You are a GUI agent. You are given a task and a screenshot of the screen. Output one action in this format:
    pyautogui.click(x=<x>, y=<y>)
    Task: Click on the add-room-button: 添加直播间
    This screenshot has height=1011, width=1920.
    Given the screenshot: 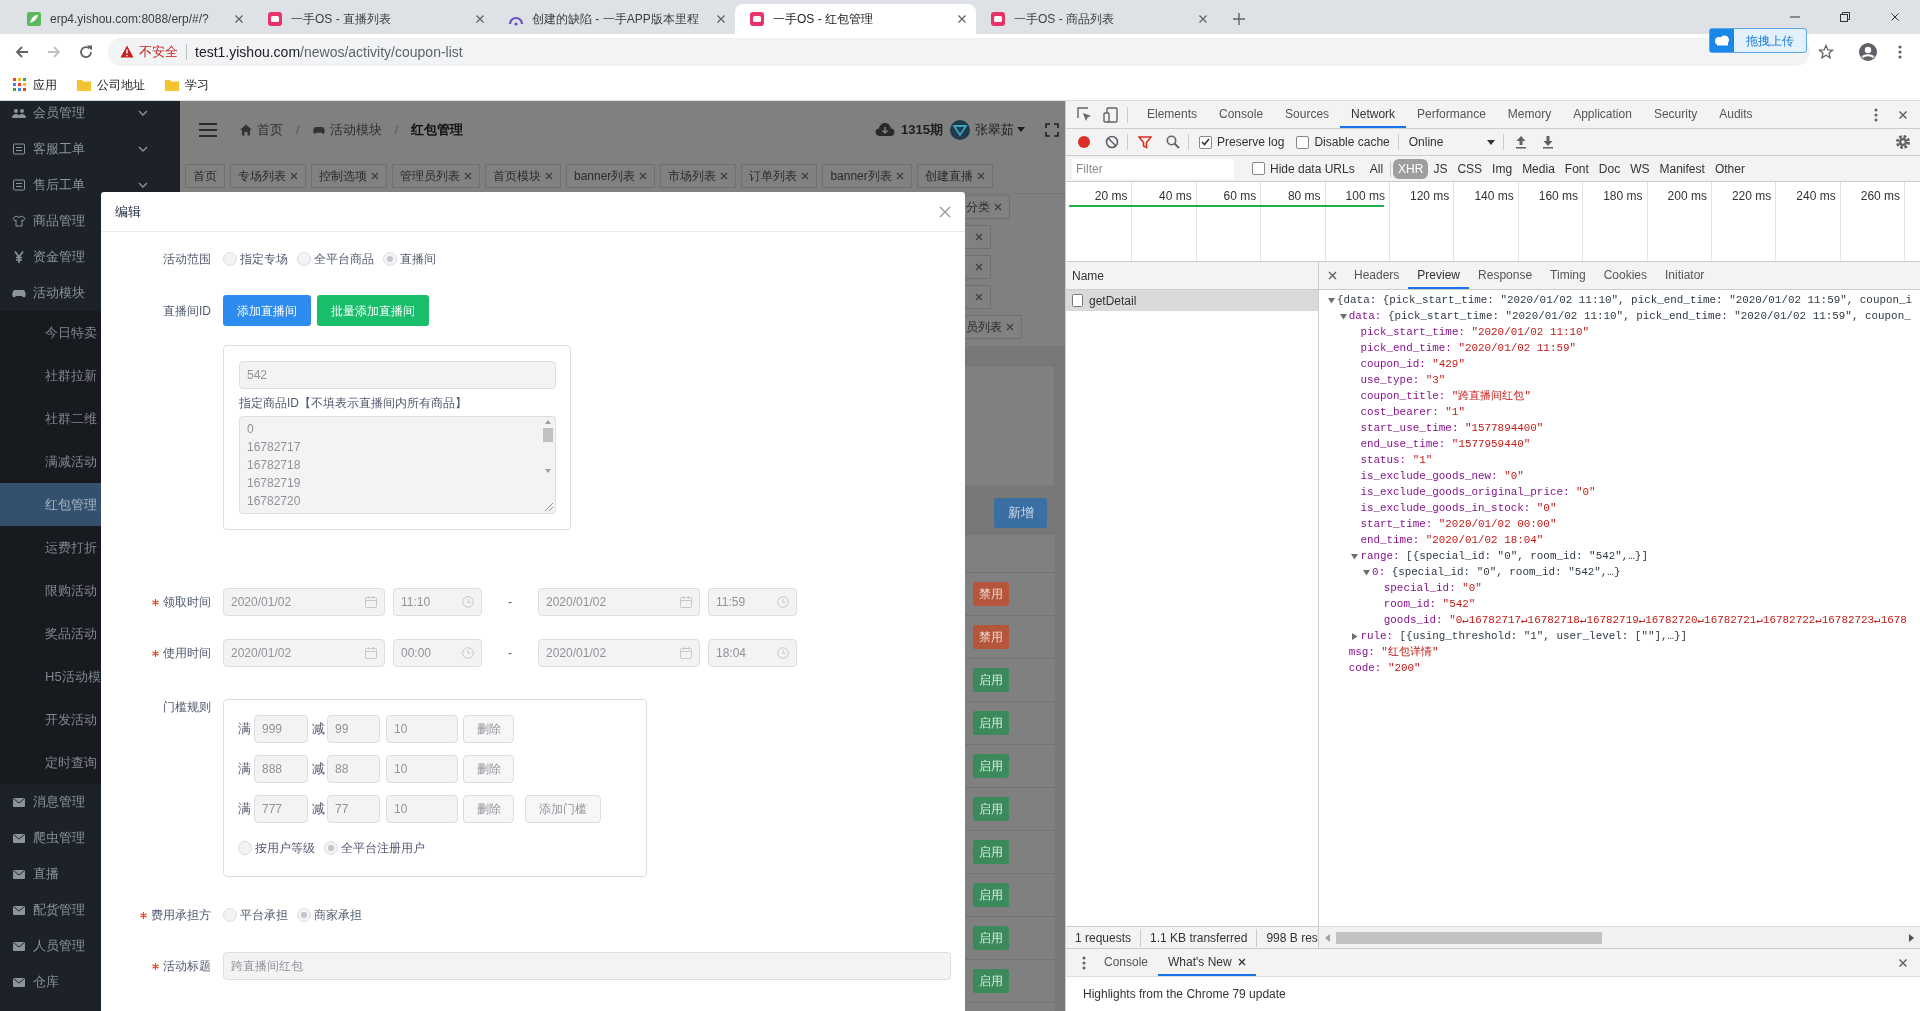 What is the action you would take?
    pyautogui.click(x=267, y=310)
    